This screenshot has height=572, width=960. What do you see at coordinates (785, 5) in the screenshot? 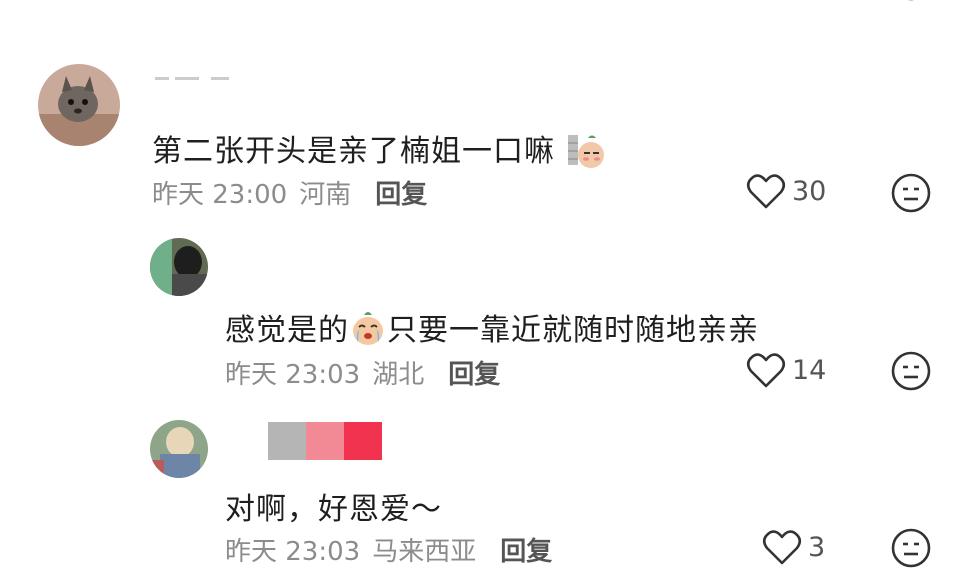
I see `top-like-icon-partial` at bounding box center [785, 5].